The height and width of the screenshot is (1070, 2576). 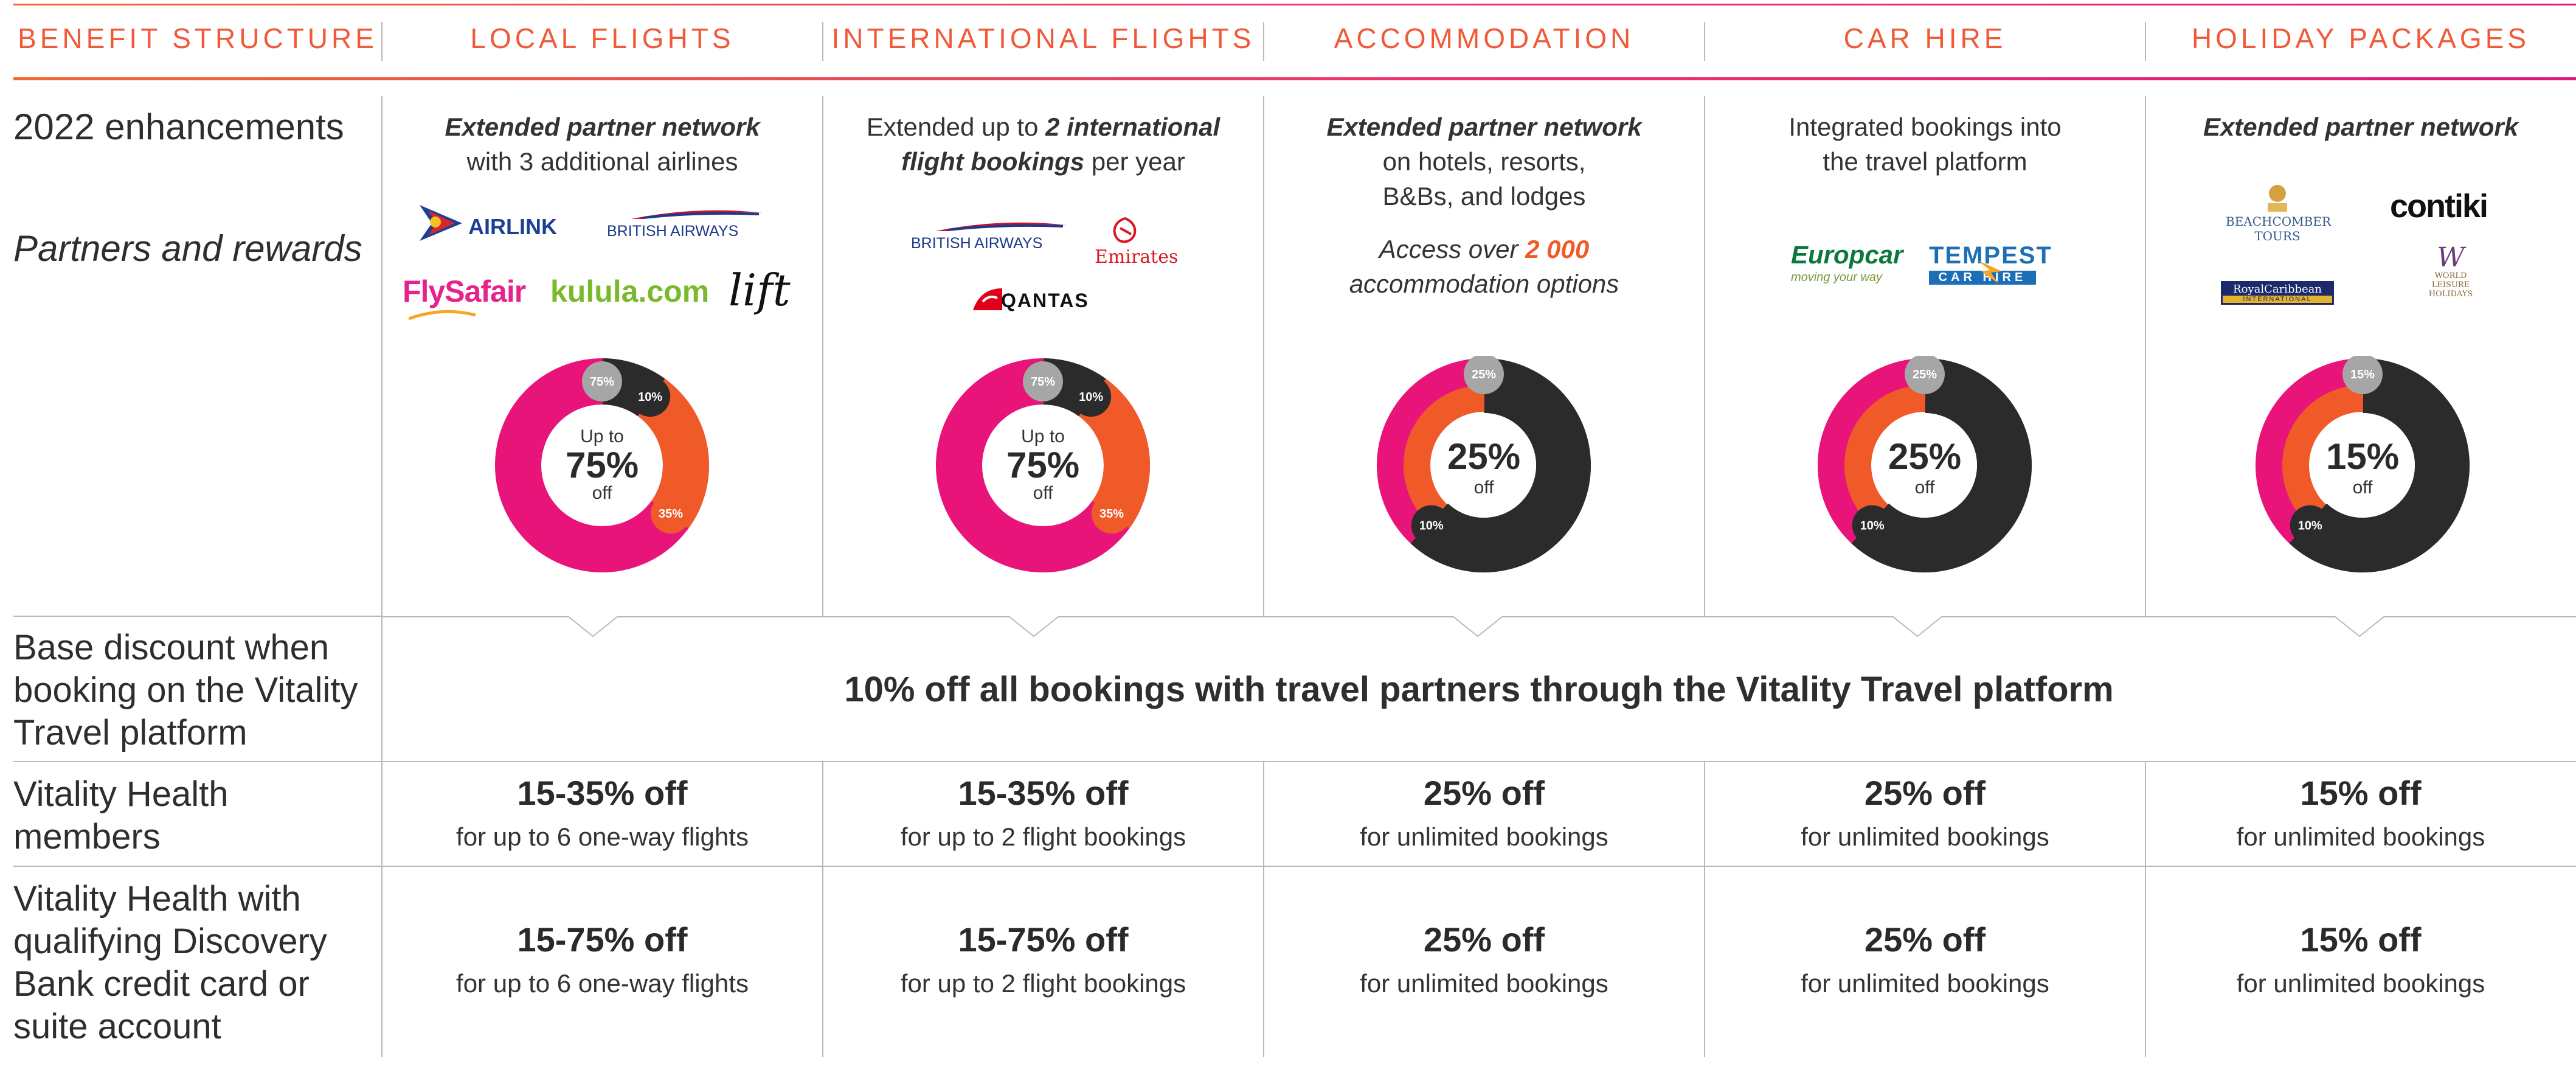 What do you see at coordinates (2278, 212) in the screenshot?
I see `beachcomber-logo: BEACHCOMBER TOURS` at bounding box center [2278, 212].